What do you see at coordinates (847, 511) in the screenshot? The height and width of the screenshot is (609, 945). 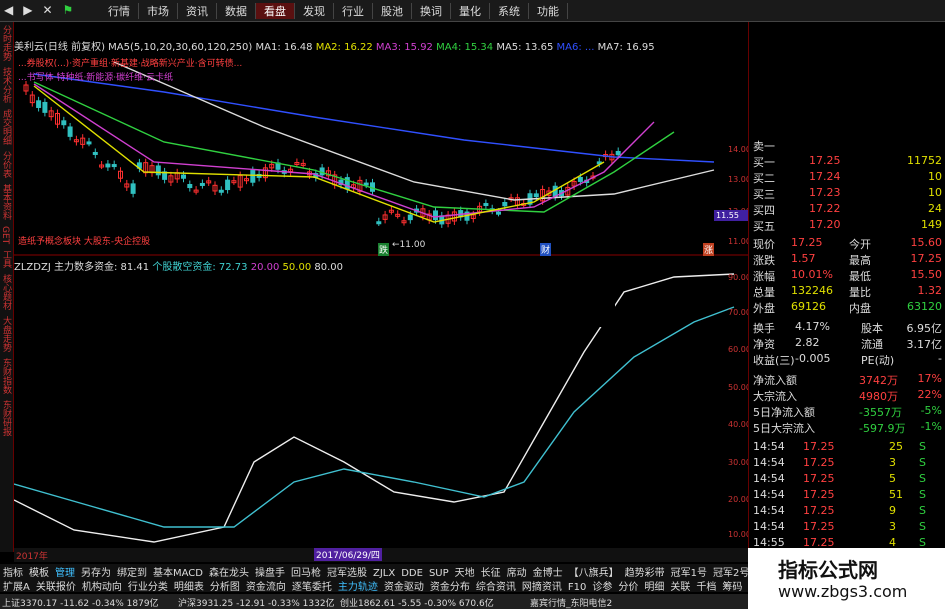 I see `tick-row-4: 14:54 17.25 9 S` at bounding box center [847, 511].